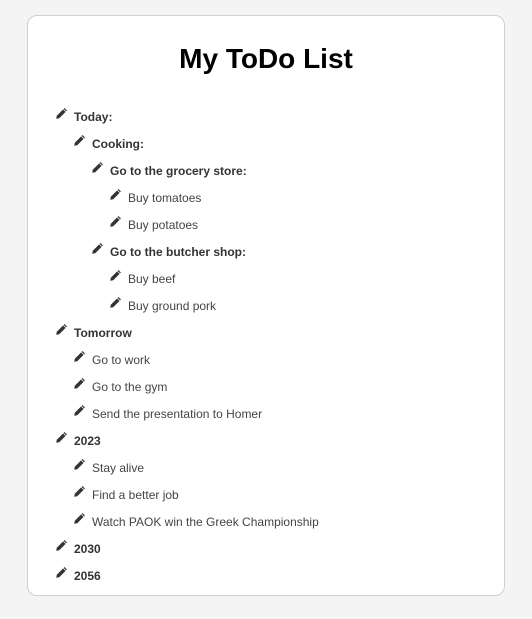 The width and height of the screenshot is (532, 619). I want to click on todo-item: 2023, so click(266, 440).